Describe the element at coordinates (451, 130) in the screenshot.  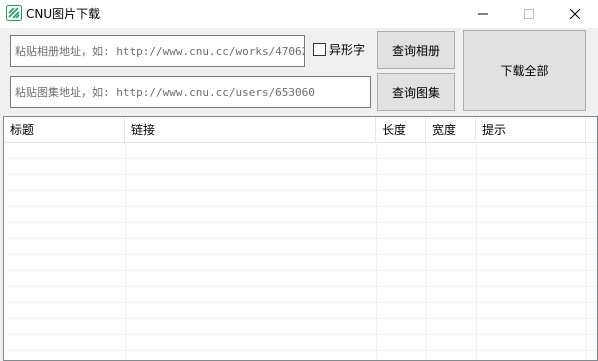
I see `column-header-width: 宽度` at that location.